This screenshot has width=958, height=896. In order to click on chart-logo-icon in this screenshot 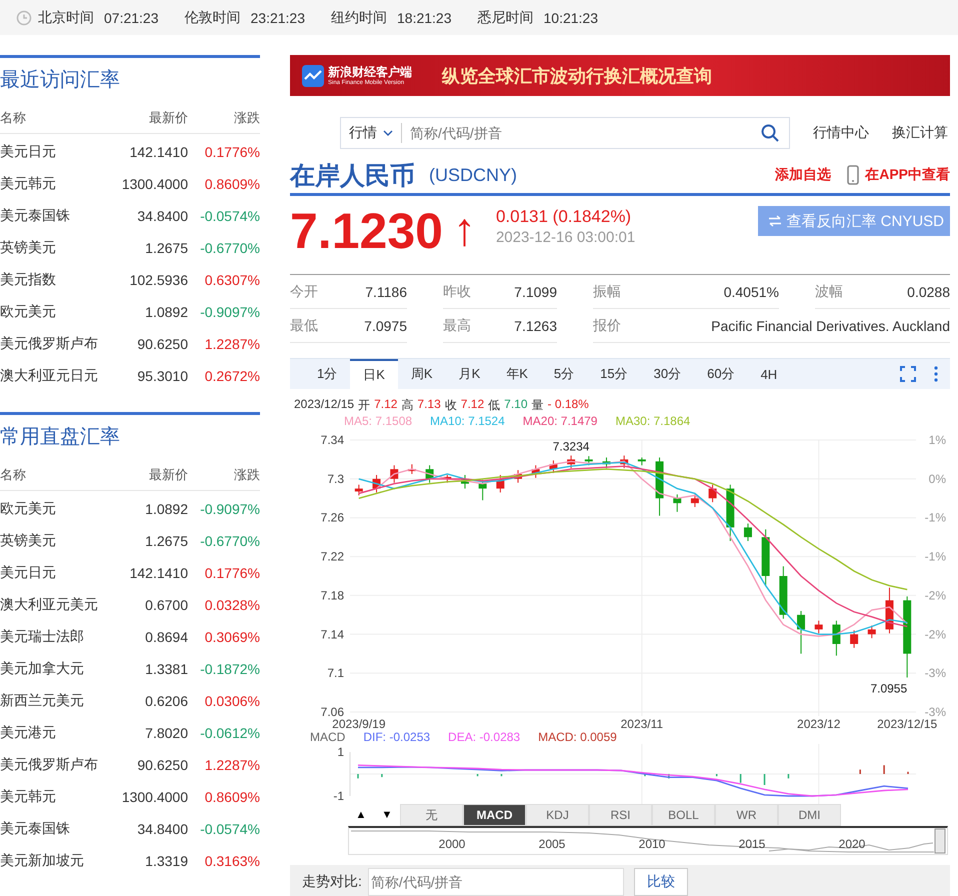, I will do `click(313, 75)`.